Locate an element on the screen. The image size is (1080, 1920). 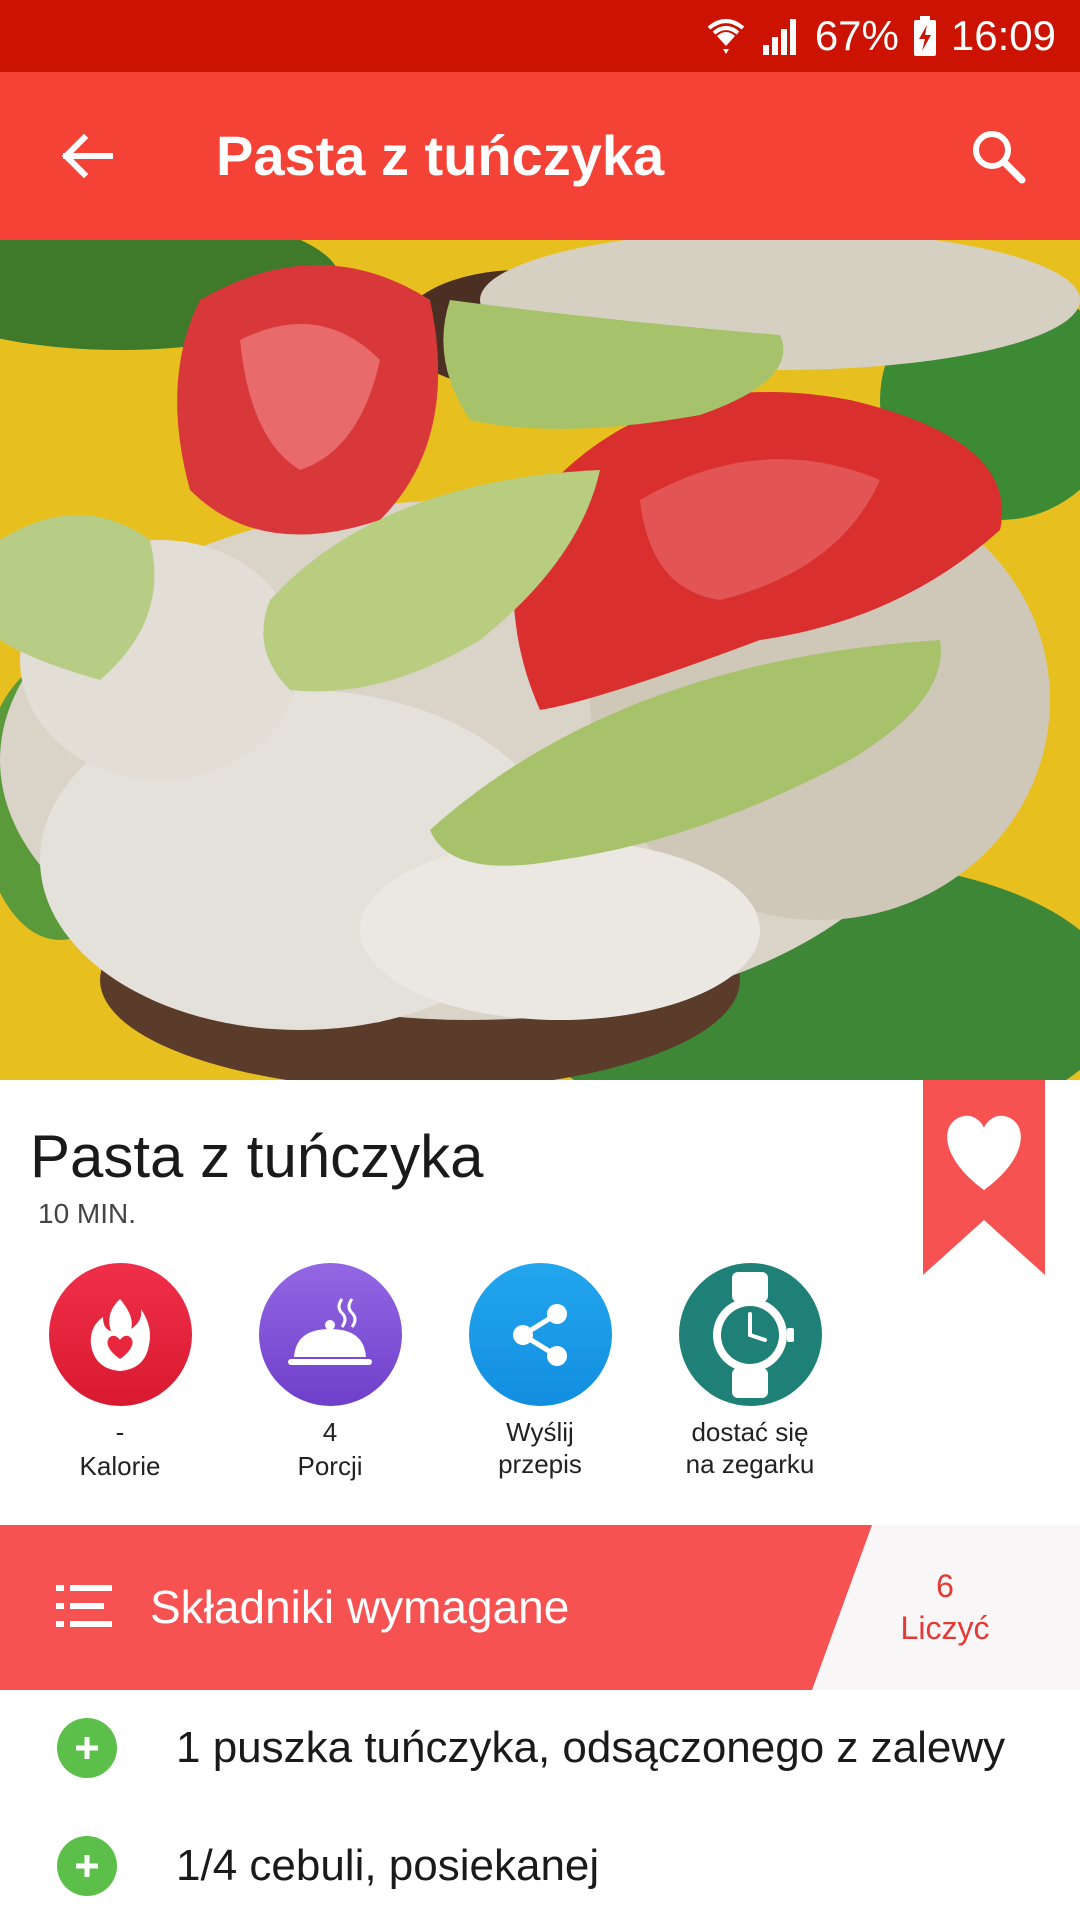
calories-action: - Kalorie is located at coordinates (120, 1373).